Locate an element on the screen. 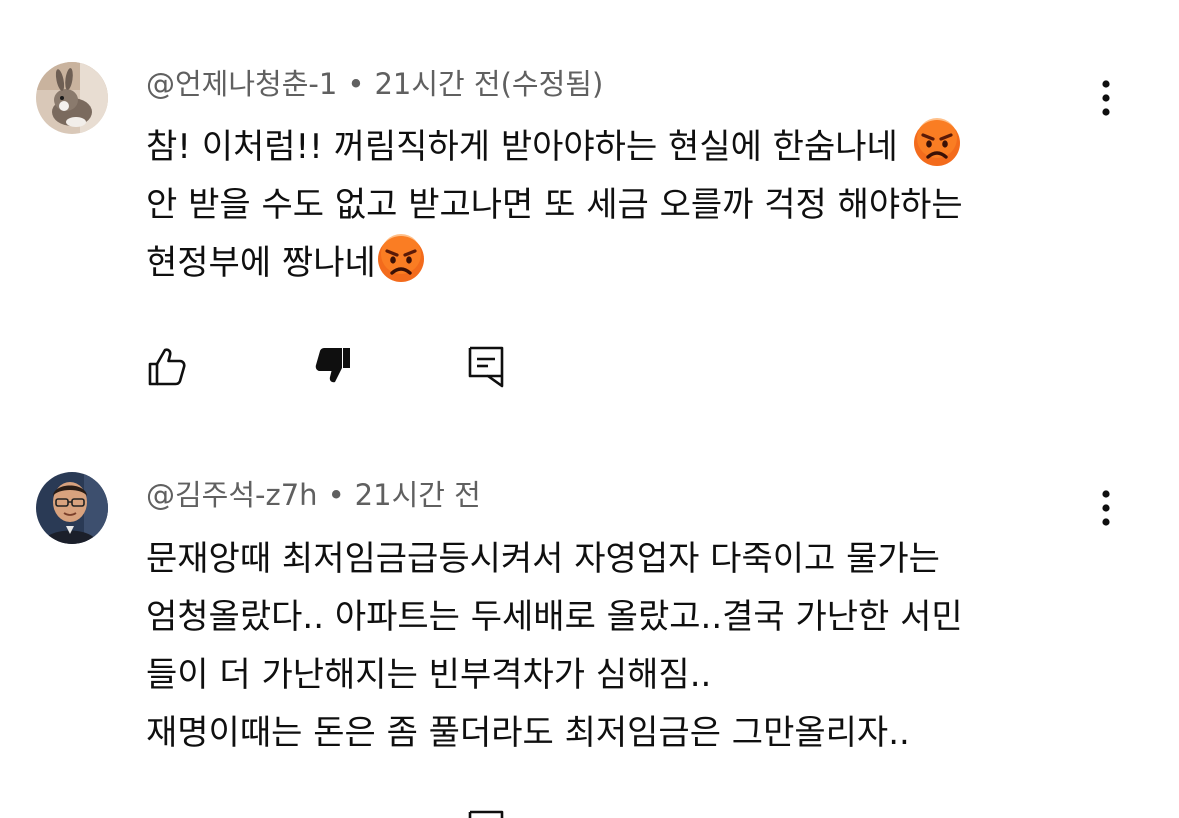 Image resolution: width=1179 pixels, height=818 pixels. rabbit-avatar-icon is located at coordinates (72, 98).